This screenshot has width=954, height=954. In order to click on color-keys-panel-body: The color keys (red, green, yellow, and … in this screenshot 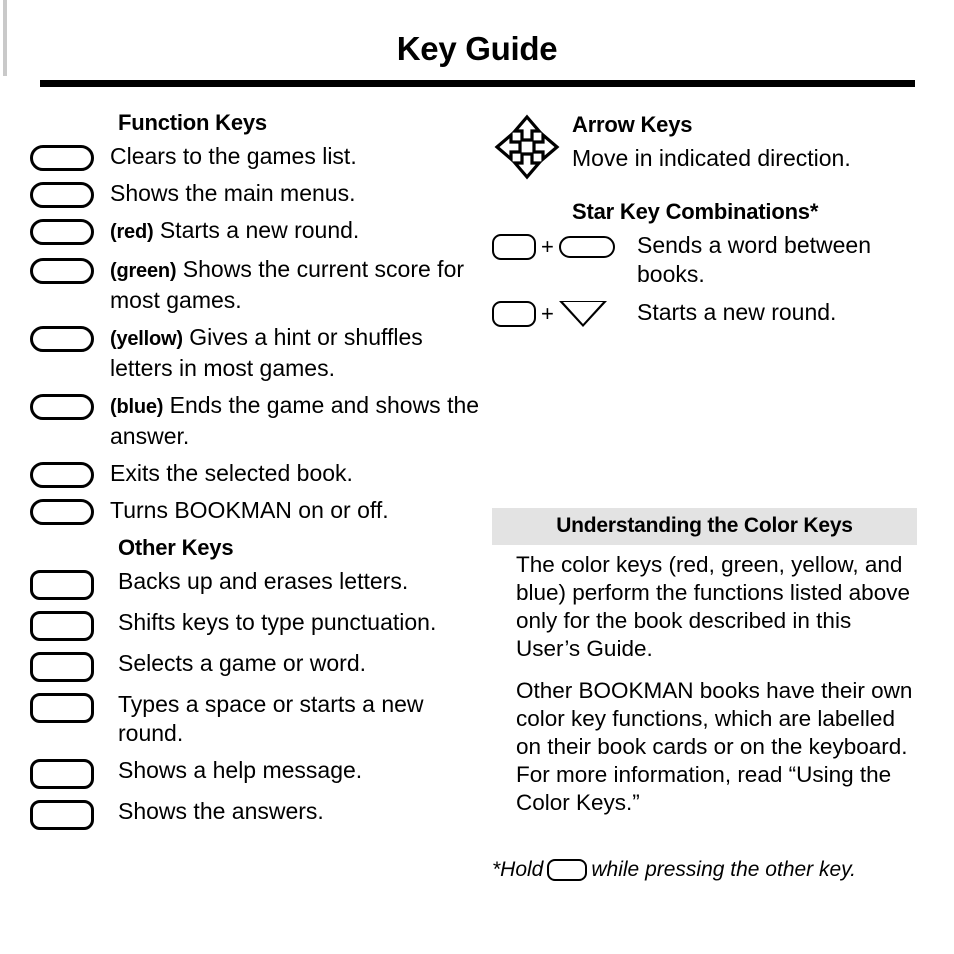, I will do `click(704, 681)`.